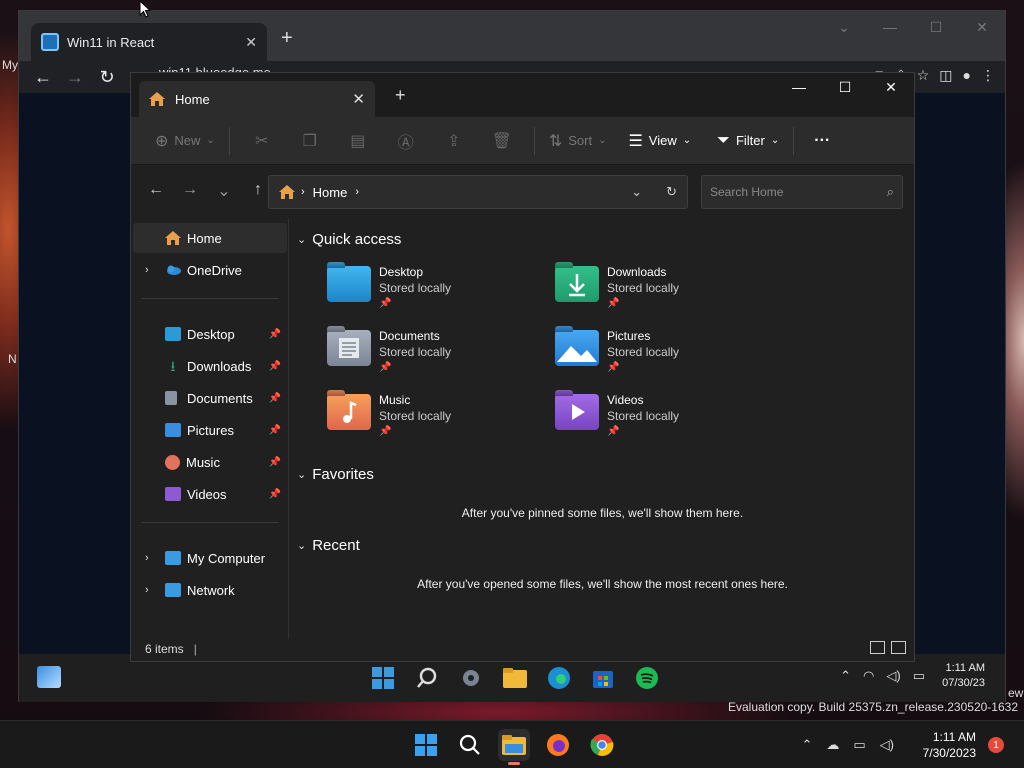 The width and height of the screenshot is (1024, 768). Describe the element at coordinates (602, 745) in the screenshot. I see `chrome-icon` at that location.